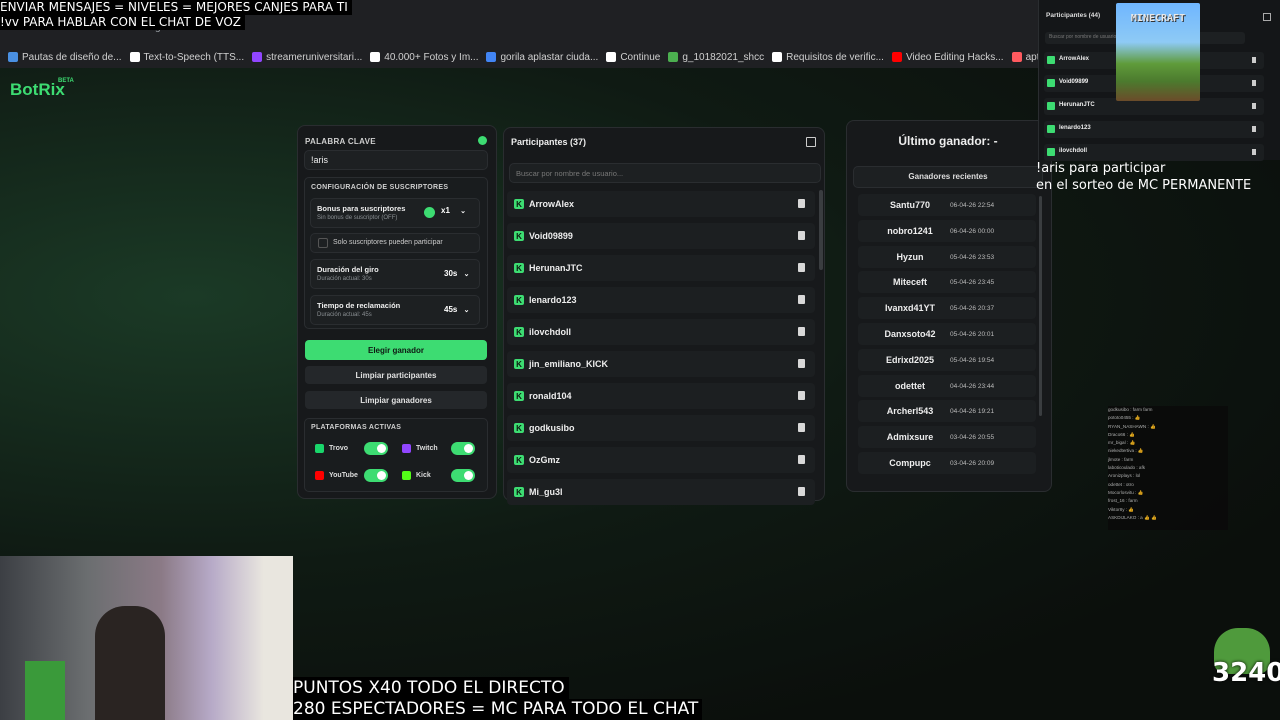 This screenshot has width=1280, height=720. What do you see at coordinates (661, 492) in the screenshot?
I see `participant-row: K Mi_gu3l` at bounding box center [661, 492].